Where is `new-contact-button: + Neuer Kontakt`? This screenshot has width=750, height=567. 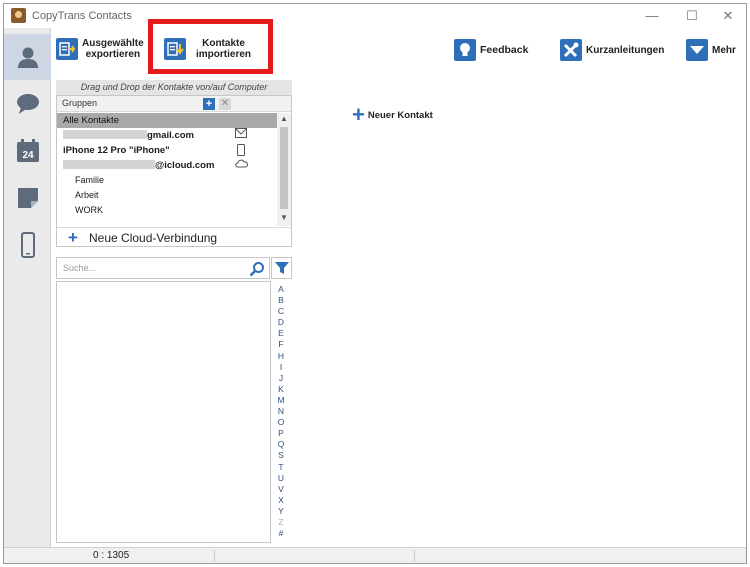 new-contact-button: + Neuer Kontakt is located at coordinates (392, 114).